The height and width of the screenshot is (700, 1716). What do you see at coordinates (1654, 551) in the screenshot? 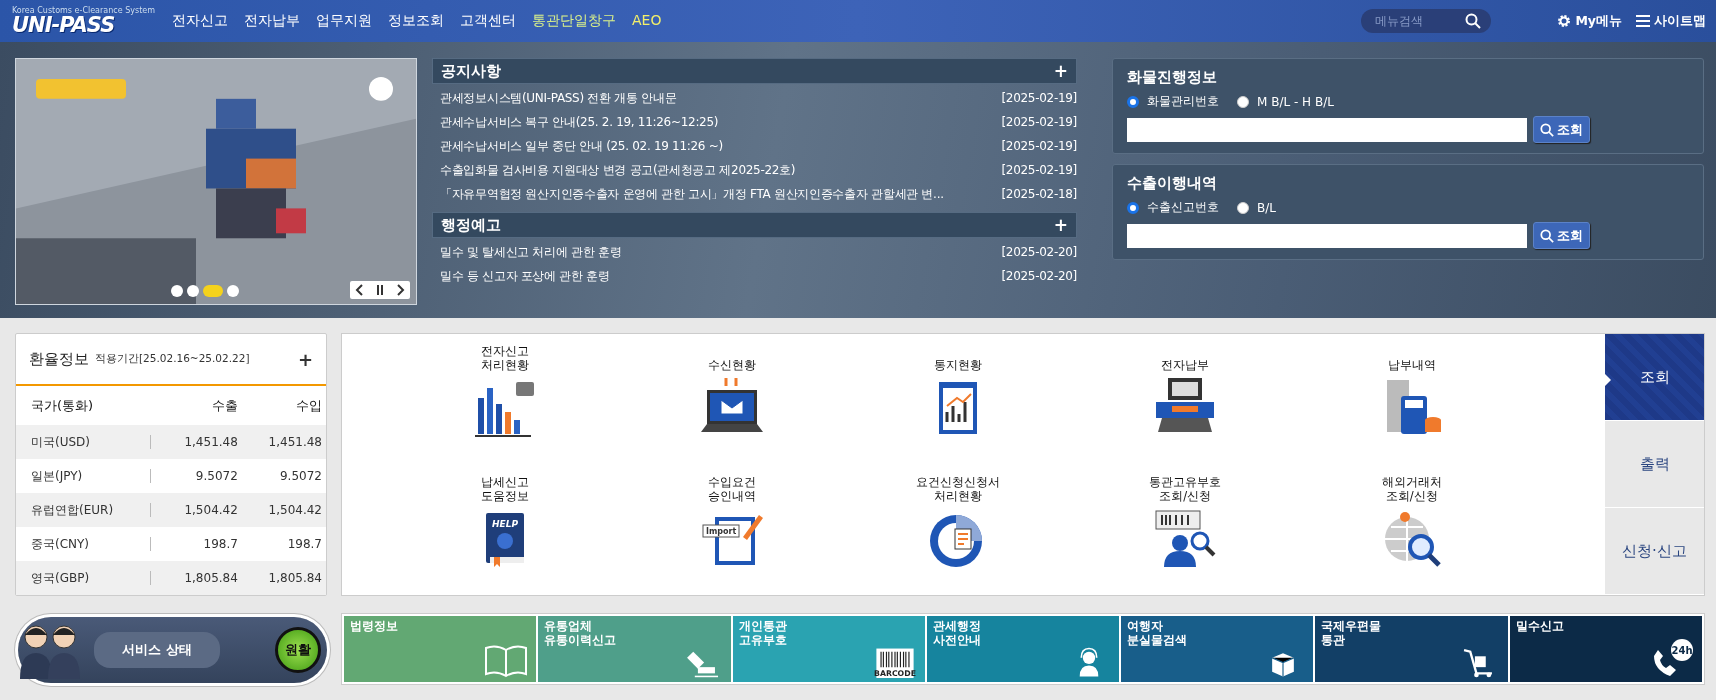
I see `side-tab: 신청·신고` at bounding box center [1654, 551].